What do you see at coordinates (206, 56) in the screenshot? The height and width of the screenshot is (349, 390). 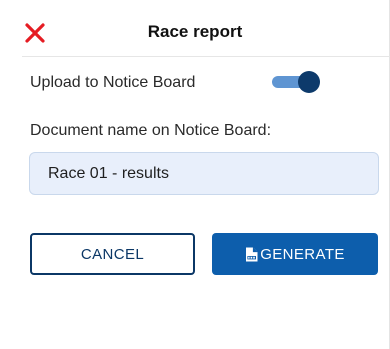 I see `header-divider` at bounding box center [206, 56].